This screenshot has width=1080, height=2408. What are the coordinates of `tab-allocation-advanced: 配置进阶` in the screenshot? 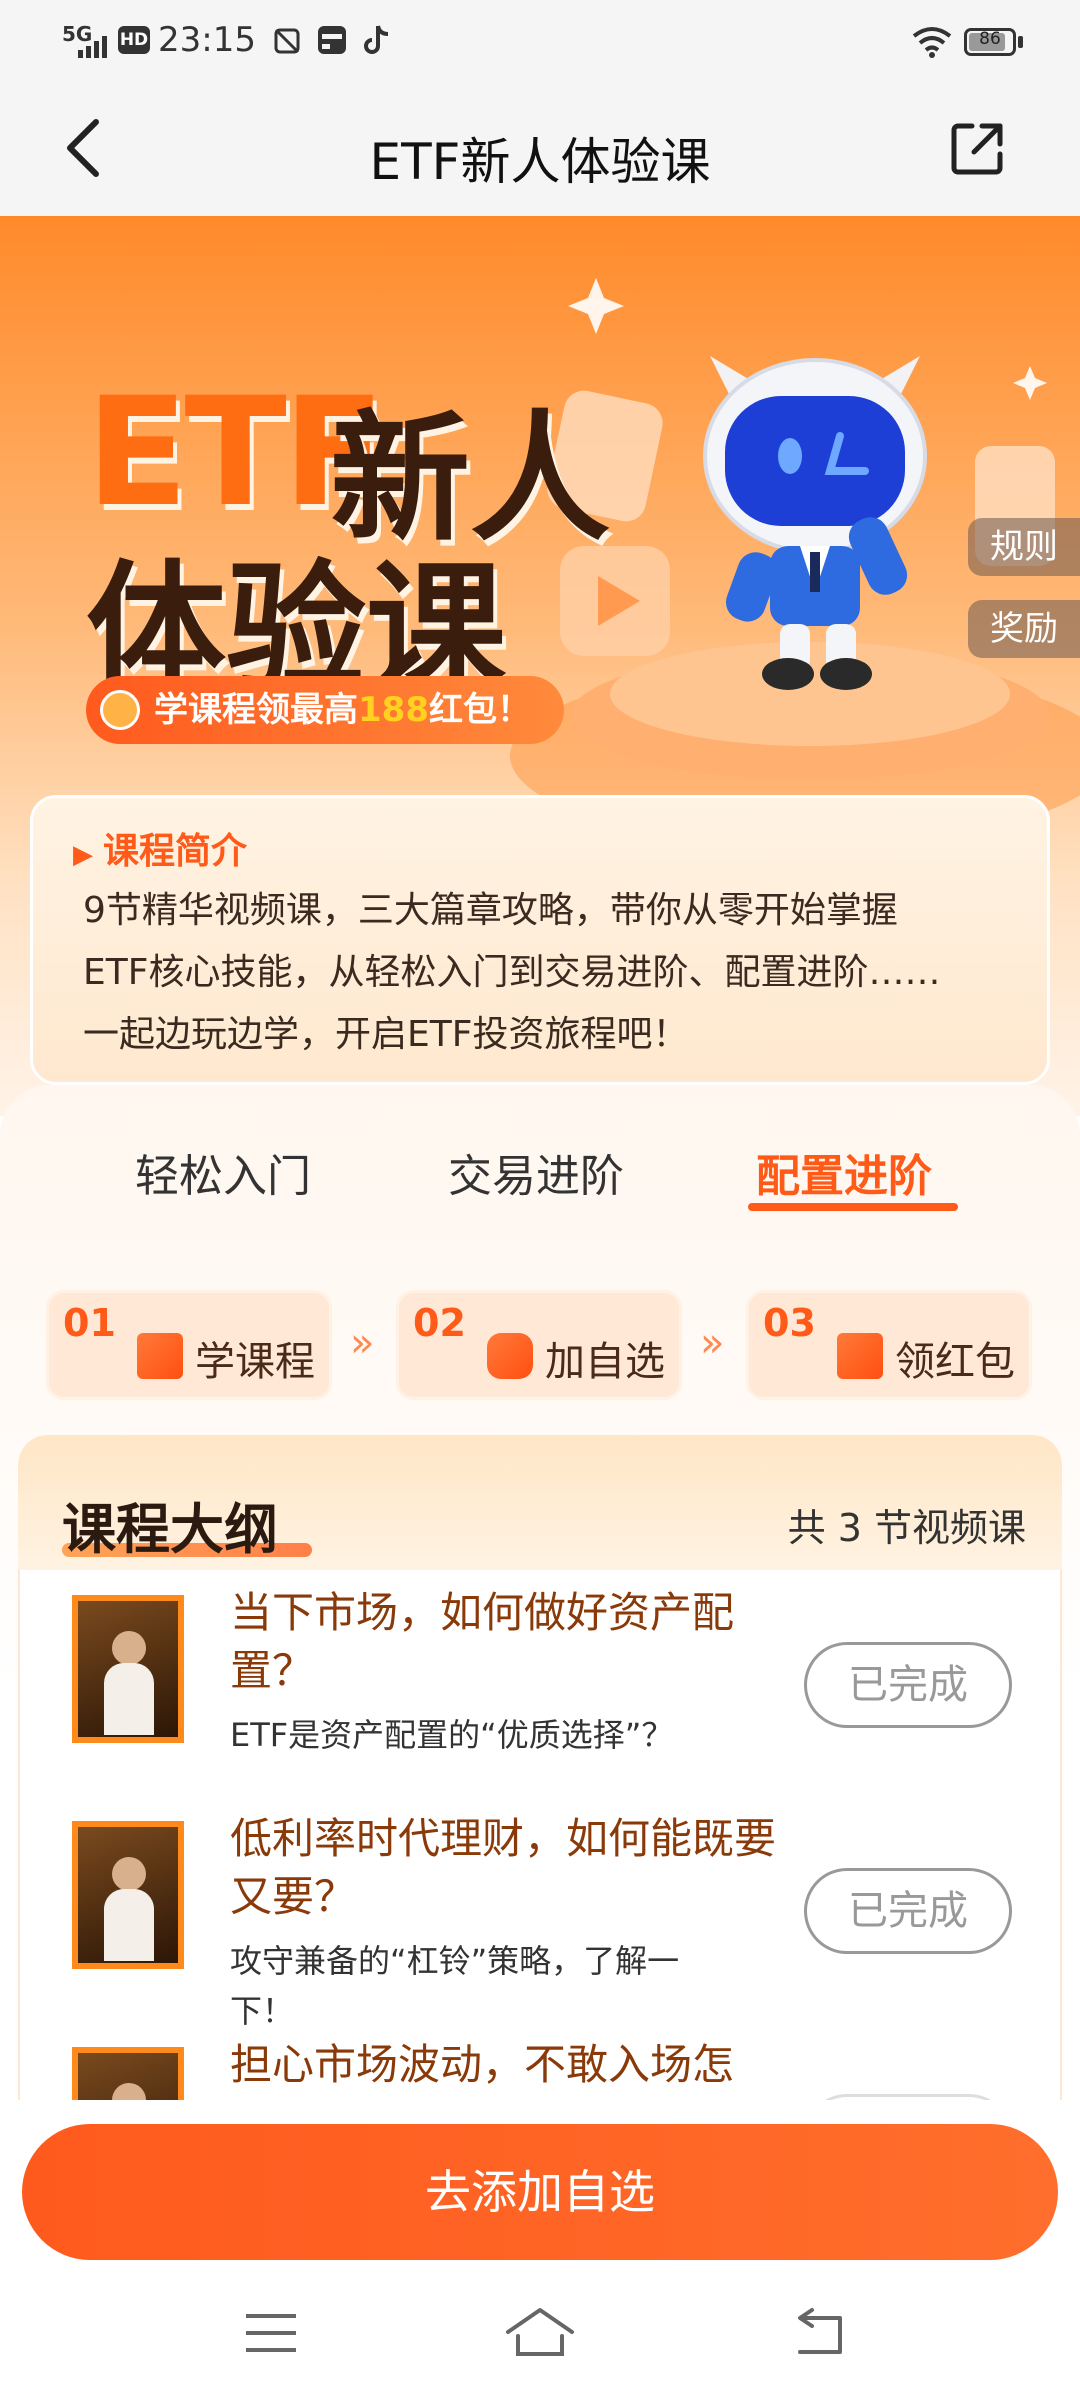 It's located at (844, 1172).